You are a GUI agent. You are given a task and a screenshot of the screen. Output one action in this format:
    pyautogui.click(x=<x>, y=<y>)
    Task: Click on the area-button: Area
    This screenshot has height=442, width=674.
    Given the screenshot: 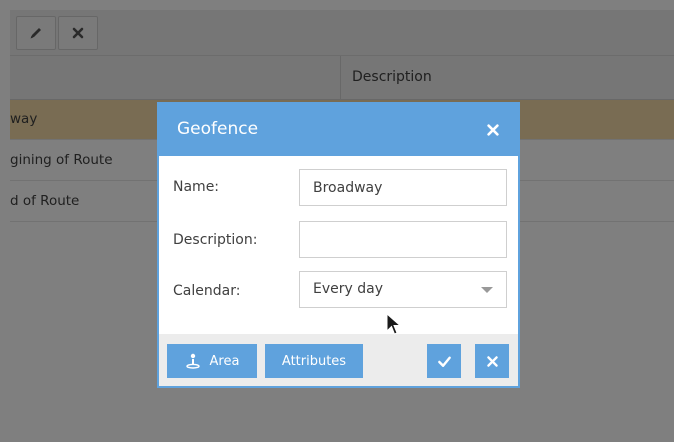 What is the action you would take?
    pyautogui.click(x=212, y=361)
    